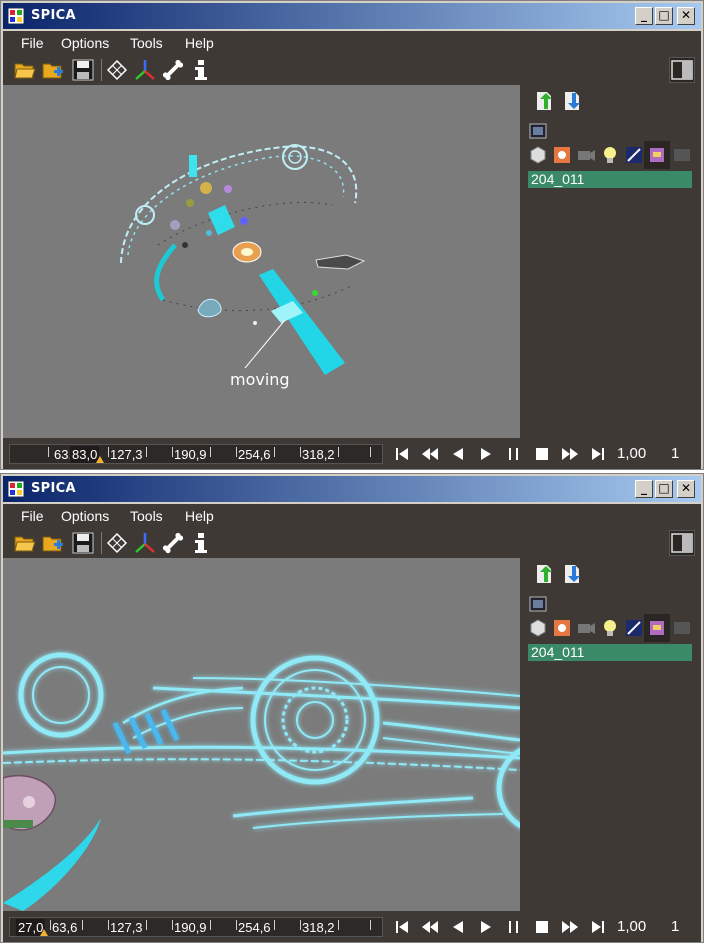 The height and width of the screenshot is (946, 704). I want to click on toolbar-separator, so click(101, 543).